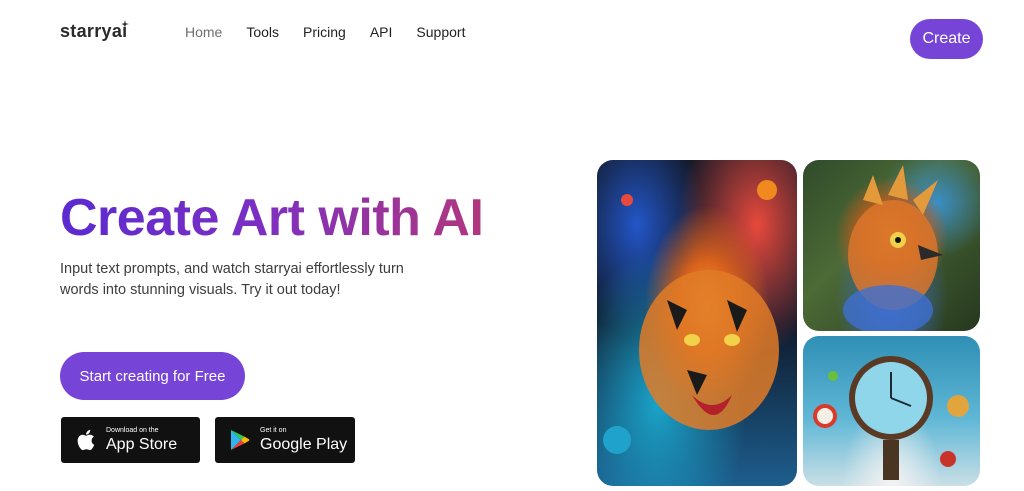 Image resolution: width=1024 pixels, height=491 pixels. I want to click on google-play-button: Get it on Google Play, so click(285, 440).